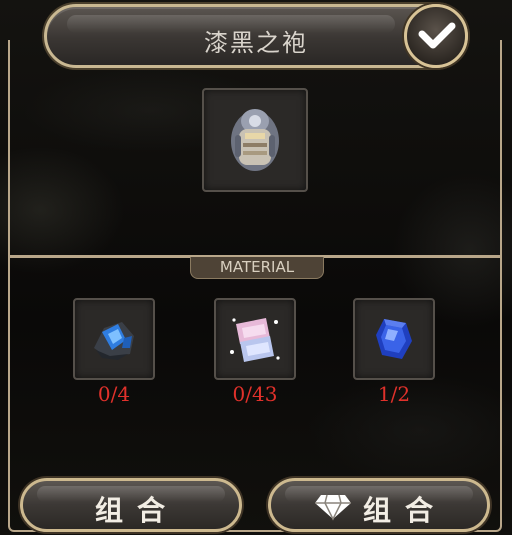 The height and width of the screenshot is (535, 512). I want to click on confirm-button, so click(436, 36).